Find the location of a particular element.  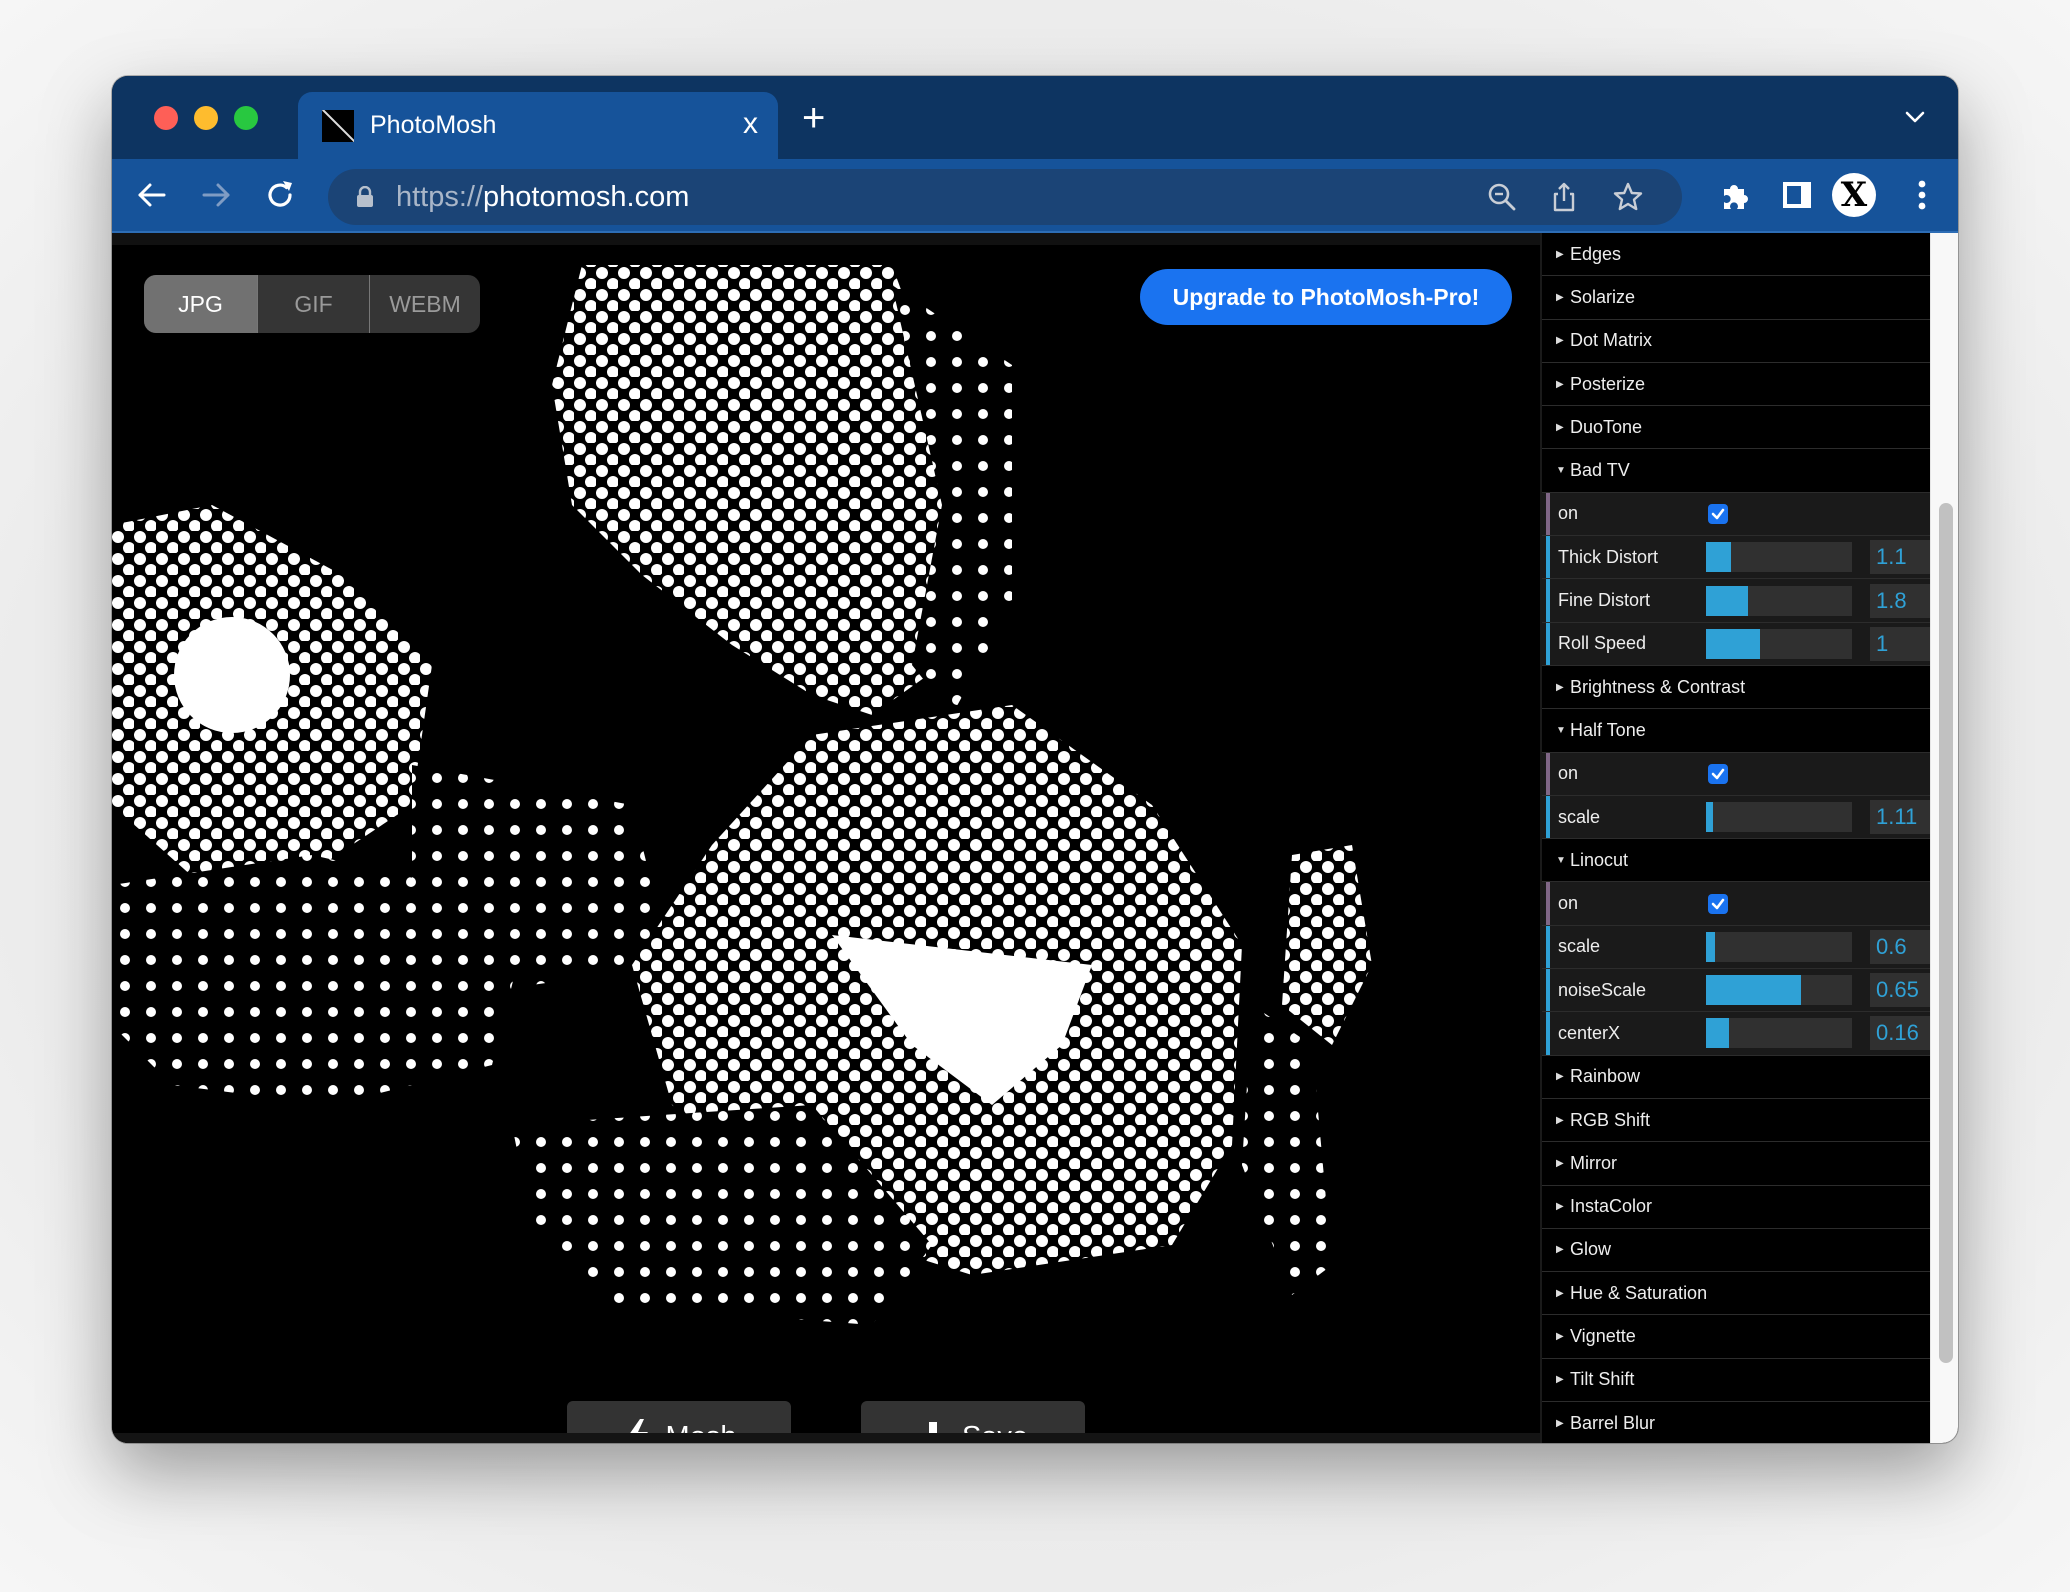

effect-folder-bad-tv: ▼ Bad TV is located at coordinates (1736, 471).